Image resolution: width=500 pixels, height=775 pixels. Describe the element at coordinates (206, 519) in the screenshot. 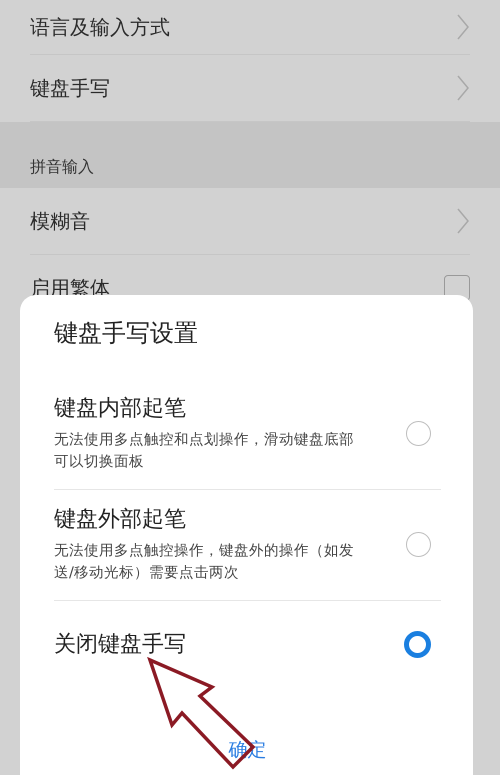

I see `option-title: 键盘外部起笔` at that location.